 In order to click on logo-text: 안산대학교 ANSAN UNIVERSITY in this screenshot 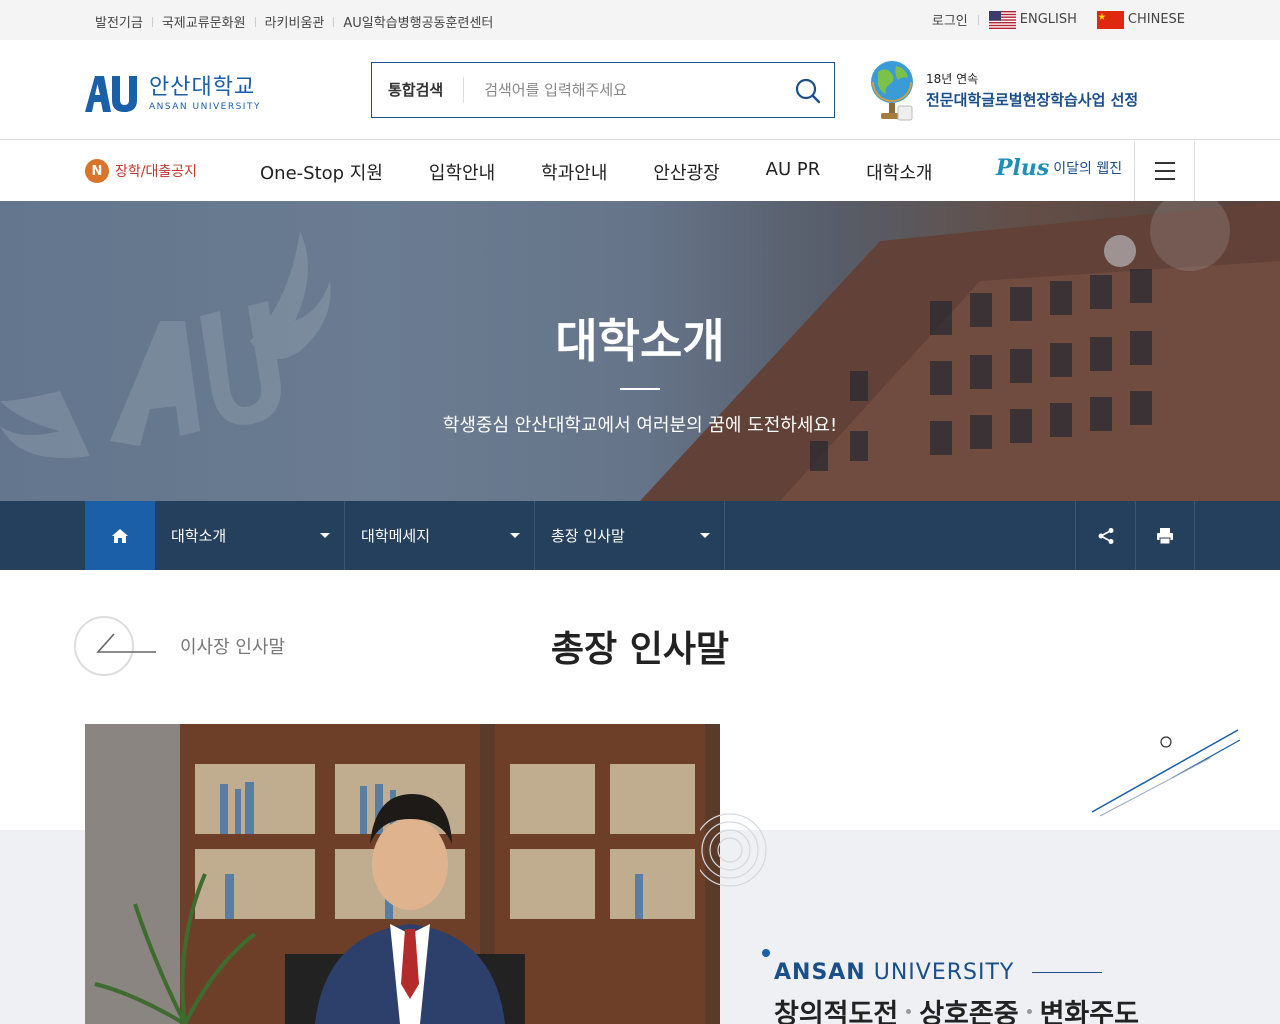, I will do `click(205, 94)`.